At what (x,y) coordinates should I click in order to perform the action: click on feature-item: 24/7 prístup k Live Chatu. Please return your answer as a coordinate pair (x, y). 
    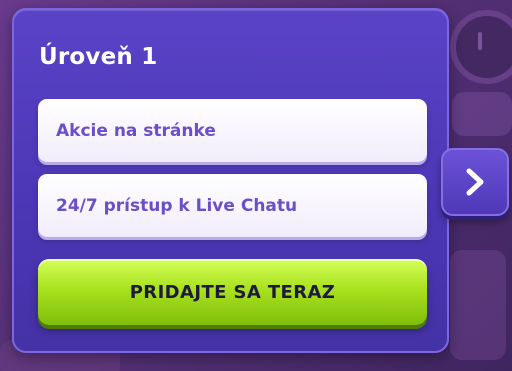
    Looking at the image, I should click on (232, 205).